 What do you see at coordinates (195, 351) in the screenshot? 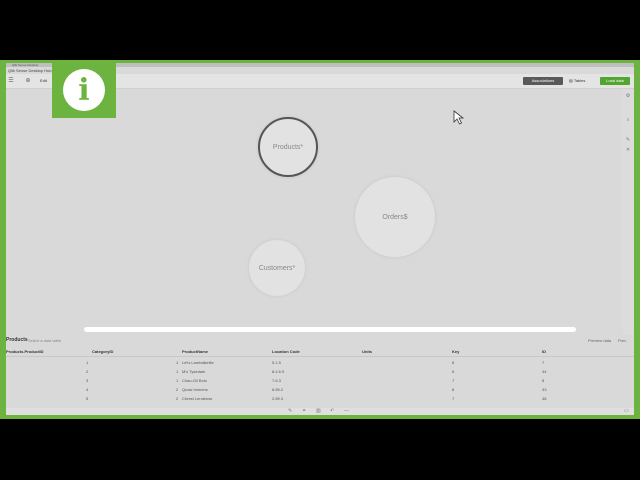
I see `column-header: ProductName` at bounding box center [195, 351].